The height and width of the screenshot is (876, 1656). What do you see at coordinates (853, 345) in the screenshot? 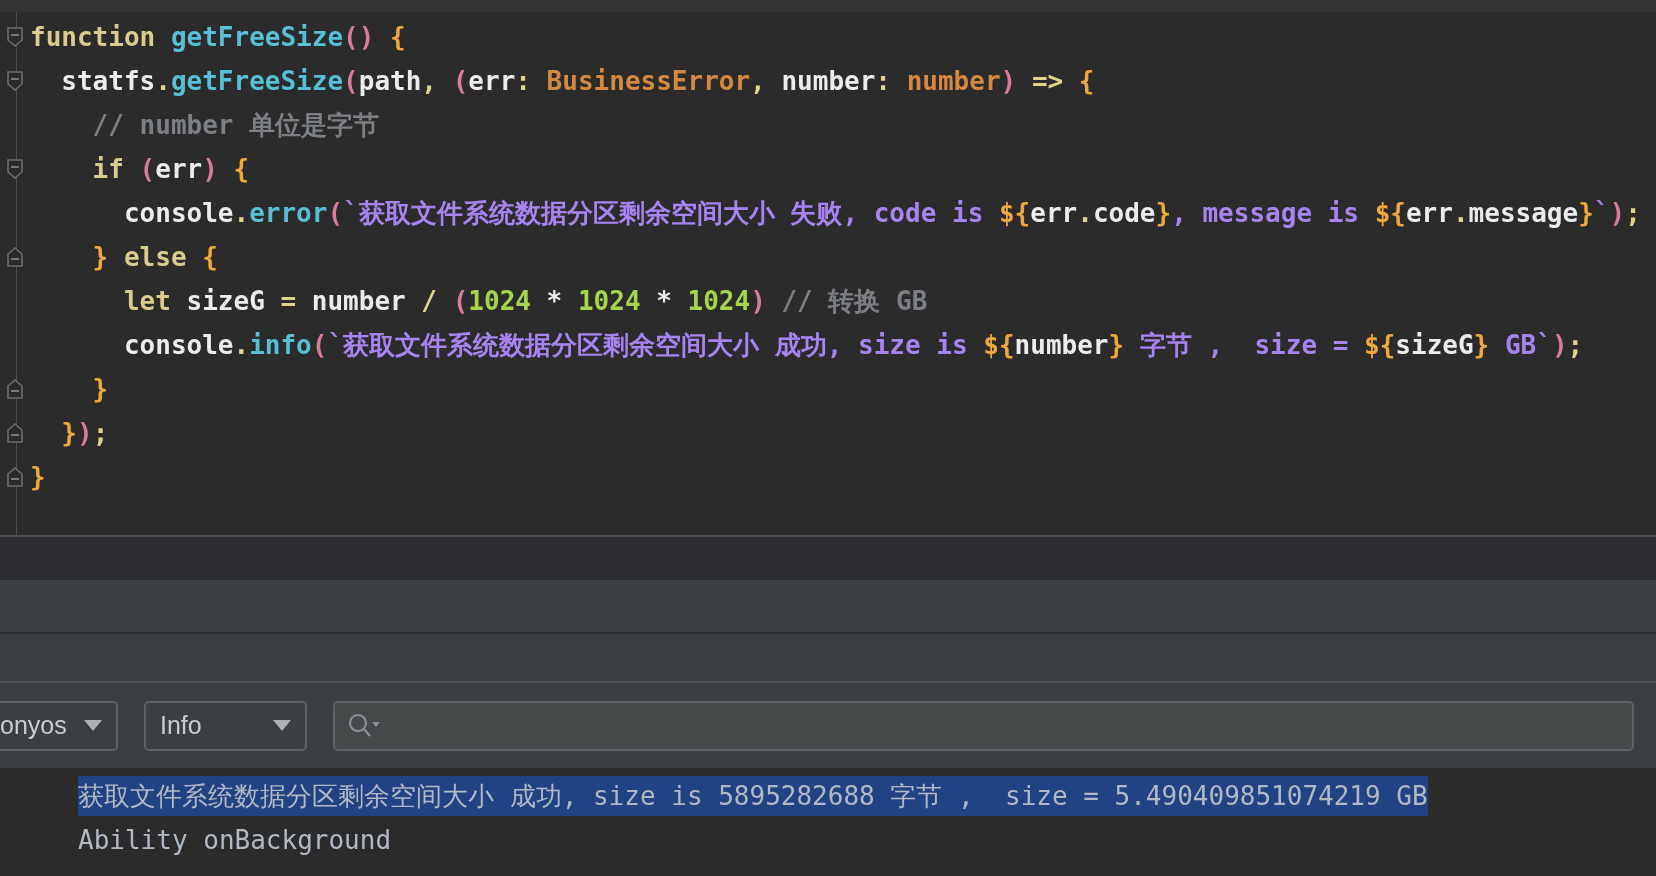
I see `code-line: console.info(`获取文件系统数据分区剩余空间大小 成功, size is ${number} 字节 , size = ${sizeG} GB`);` at bounding box center [853, 345].